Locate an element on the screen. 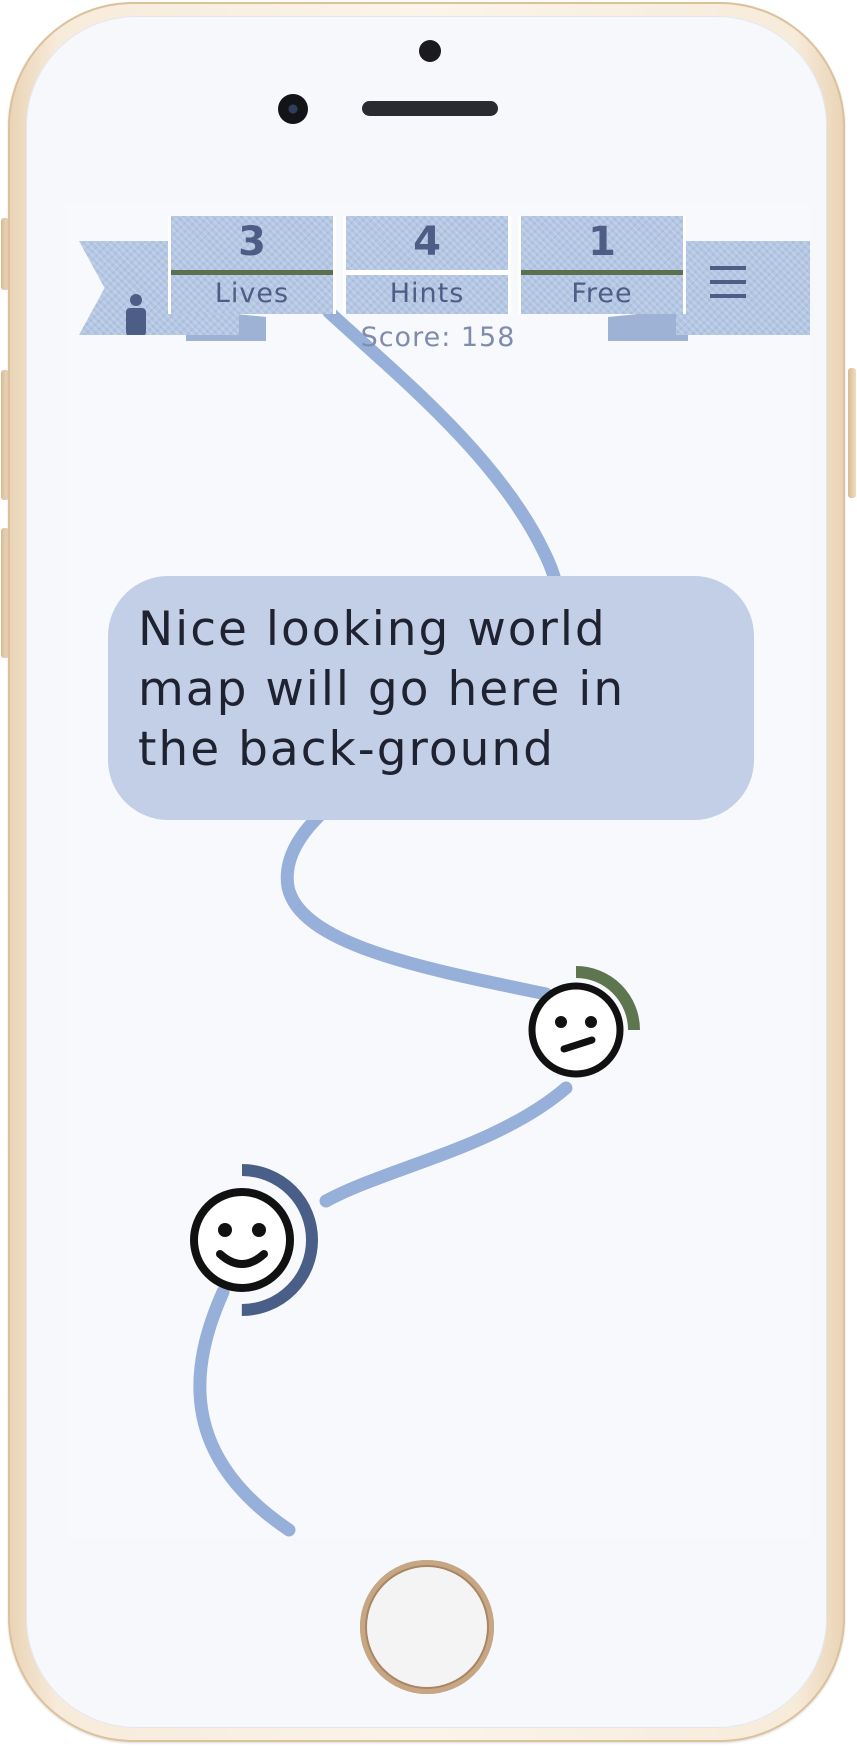 This screenshot has height=1747, width=857. score-display: Score: 158 is located at coordinates (438, 337).